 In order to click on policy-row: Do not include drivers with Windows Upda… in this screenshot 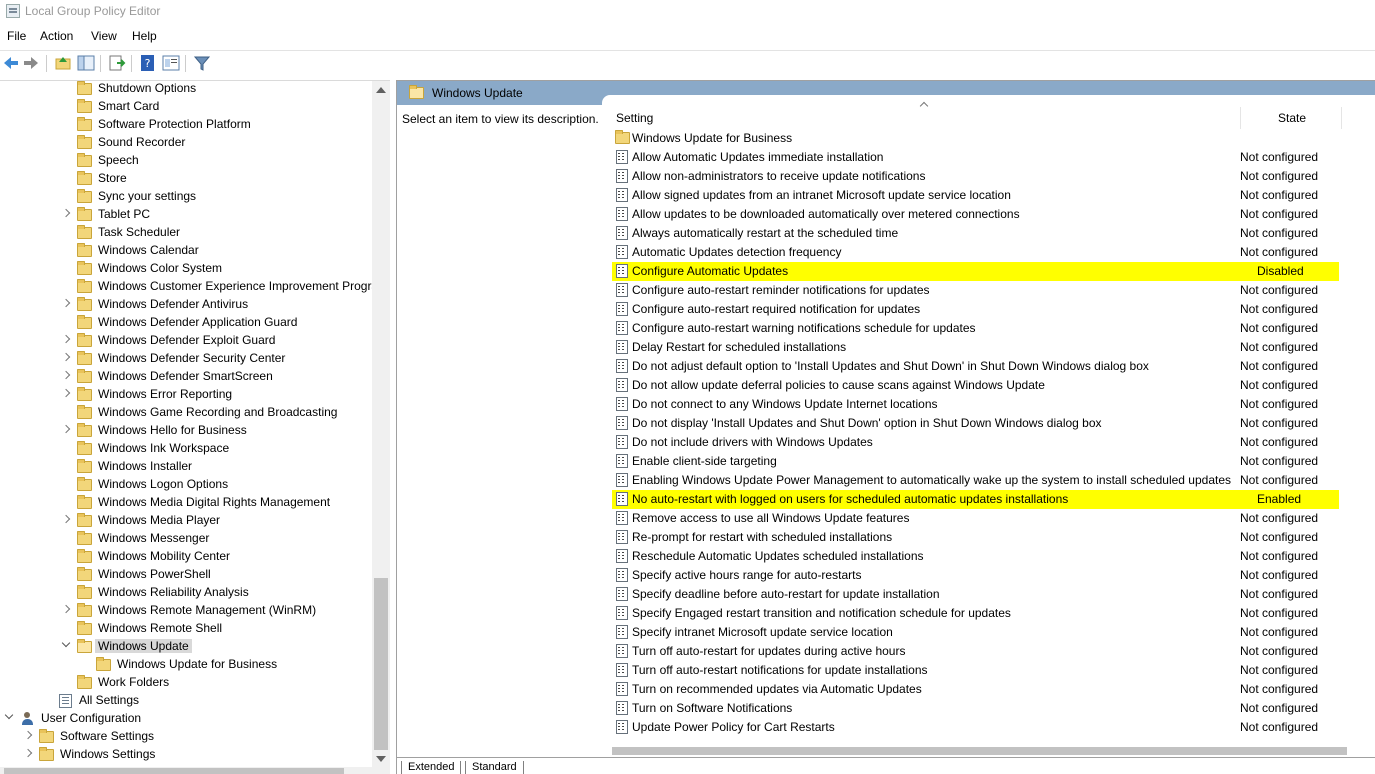, I will do `click(975, 442)`.